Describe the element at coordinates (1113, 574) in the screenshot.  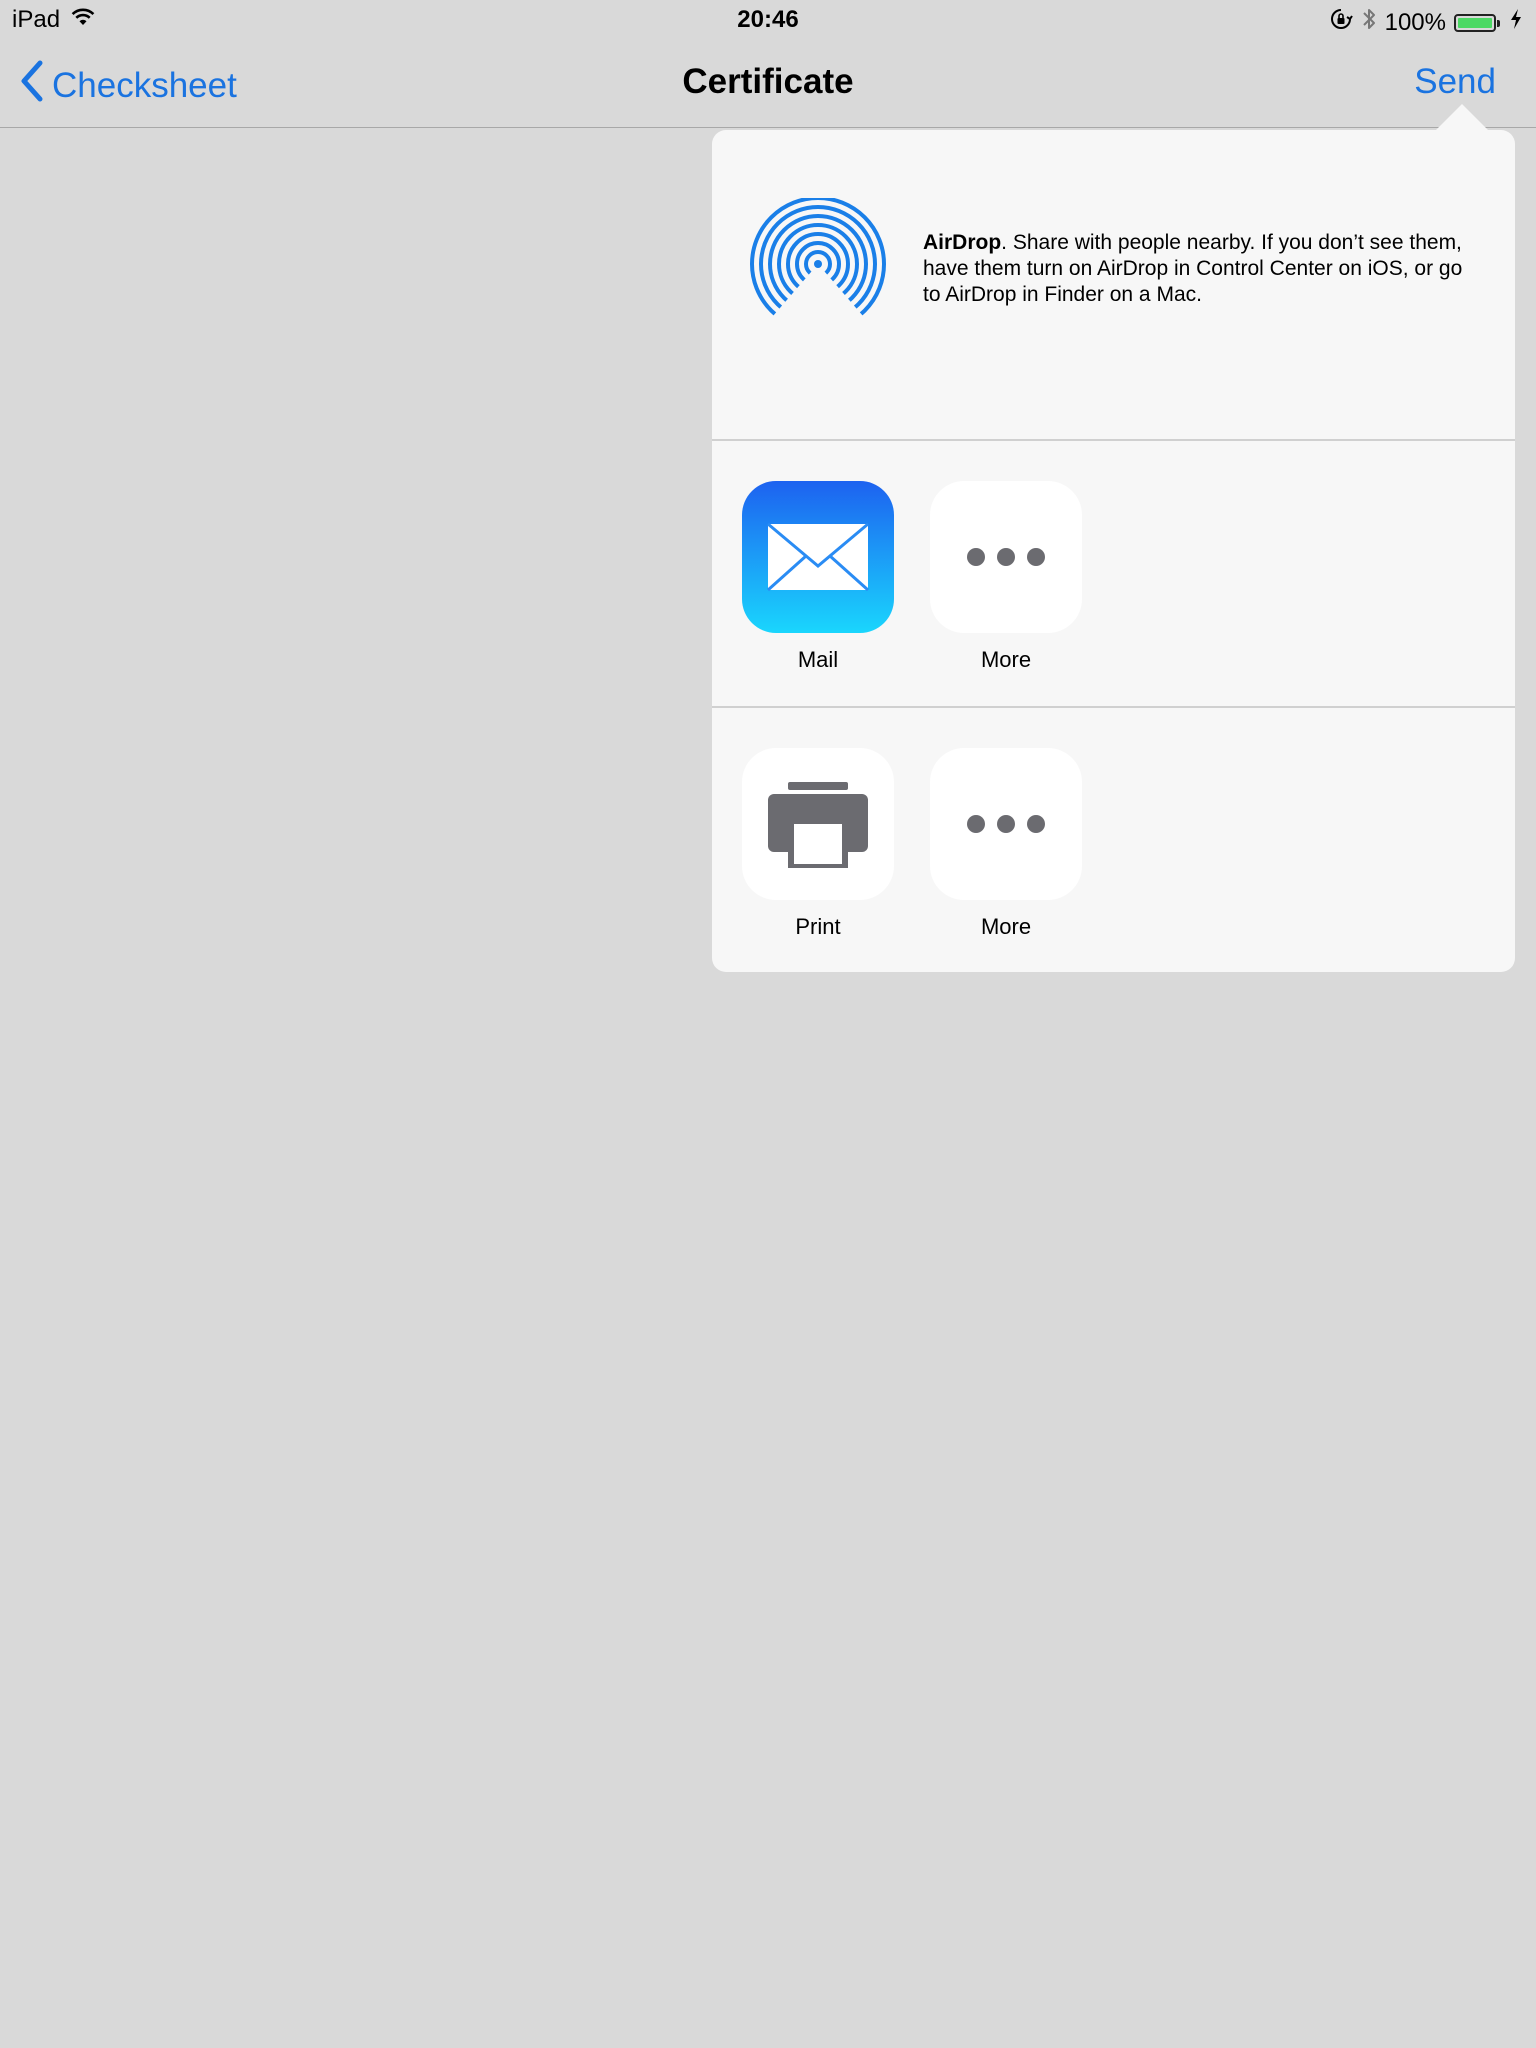
I see `share-apps-row: Mail More` at that location.